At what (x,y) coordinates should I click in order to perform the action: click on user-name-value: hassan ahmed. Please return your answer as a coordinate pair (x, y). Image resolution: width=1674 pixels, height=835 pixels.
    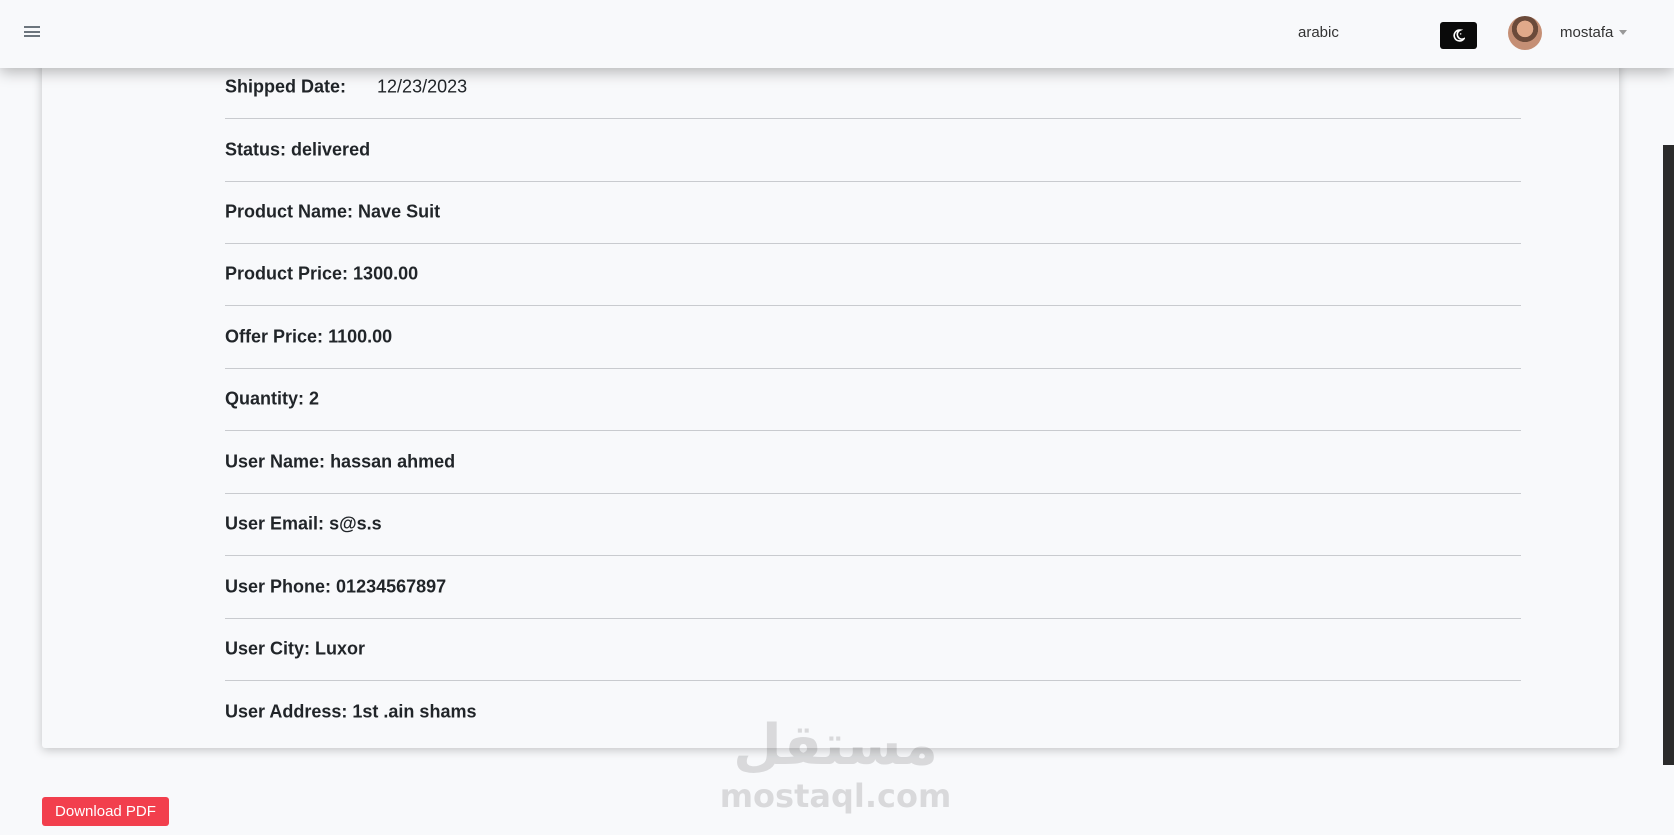
    Looking at the image, I should click on (393, 461).